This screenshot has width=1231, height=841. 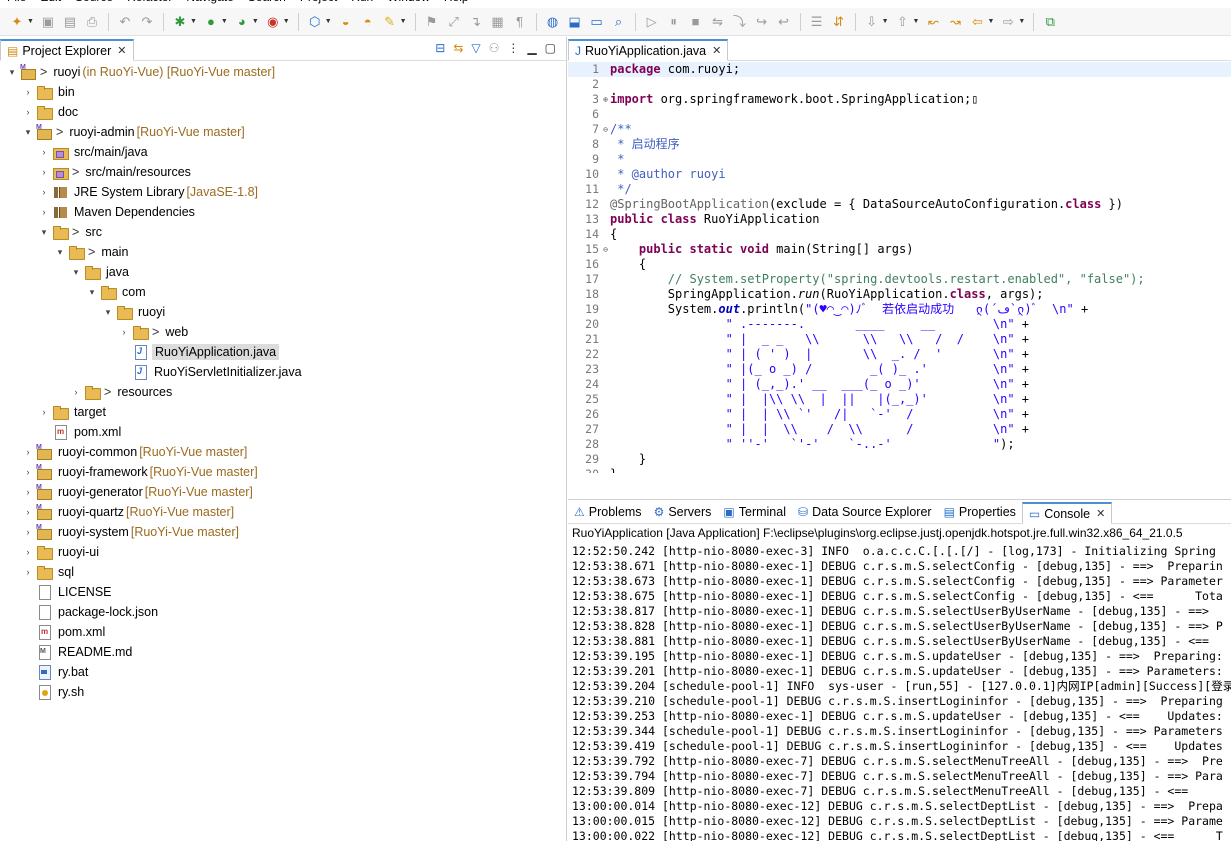 I want to click on back-icon: ⇦, so click(x=977, y=22).